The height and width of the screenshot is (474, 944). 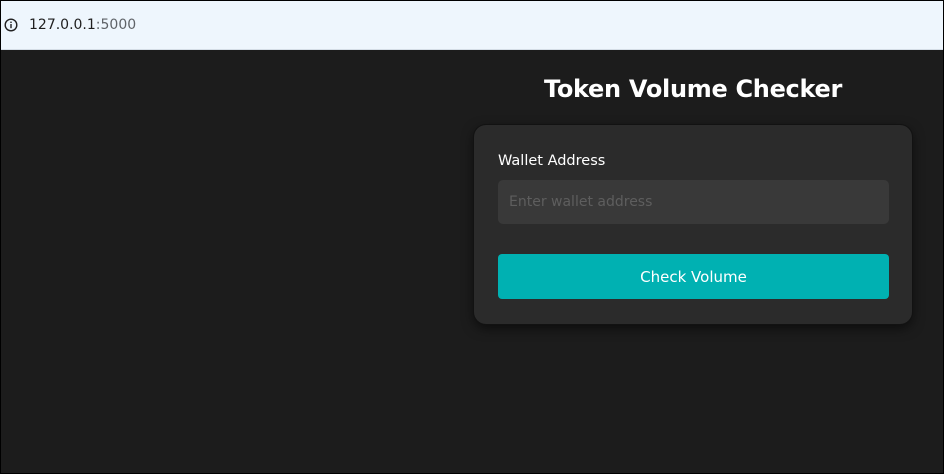 I want to click on url-host: 127.0.0.1, so click(x=62, y=25).